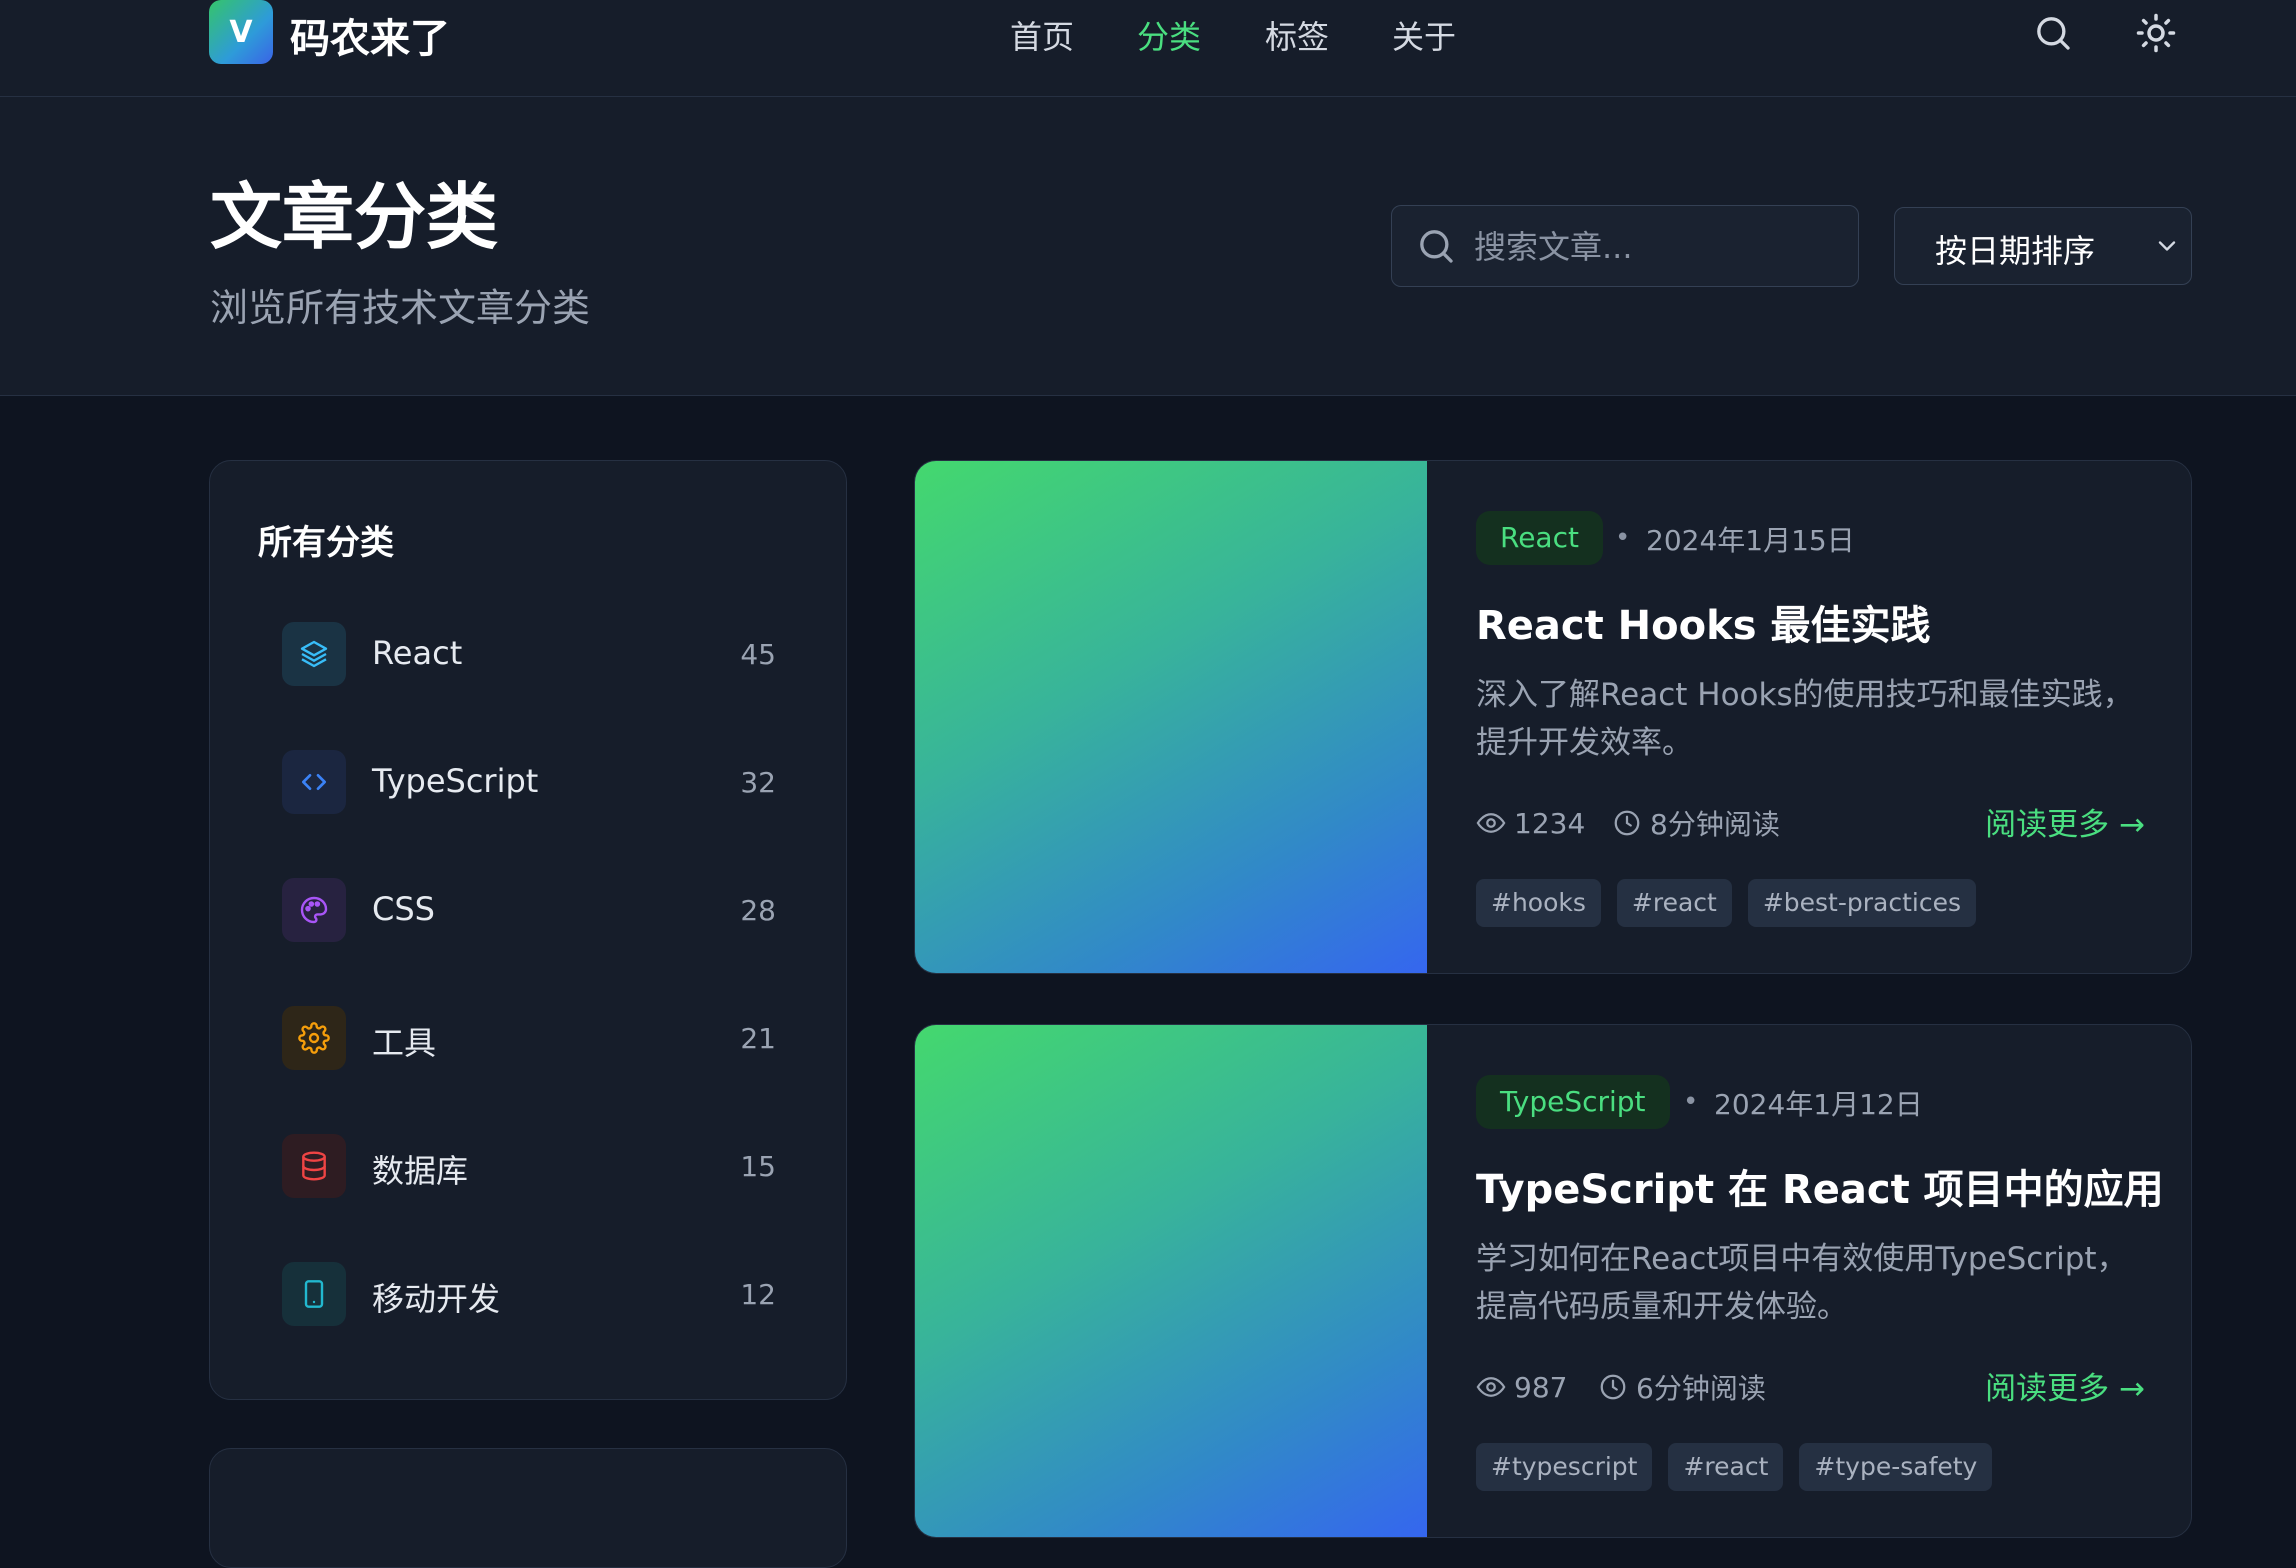 This screenshot has height=1568, width=2296. What do you see at coordinates (1802, 1283) in the screenshot?
I see `article-excerpt: 学习如何在React项目中有效使用TypeScript，提高代码质量和开发体验。` at bounding box center [1802, 1283].